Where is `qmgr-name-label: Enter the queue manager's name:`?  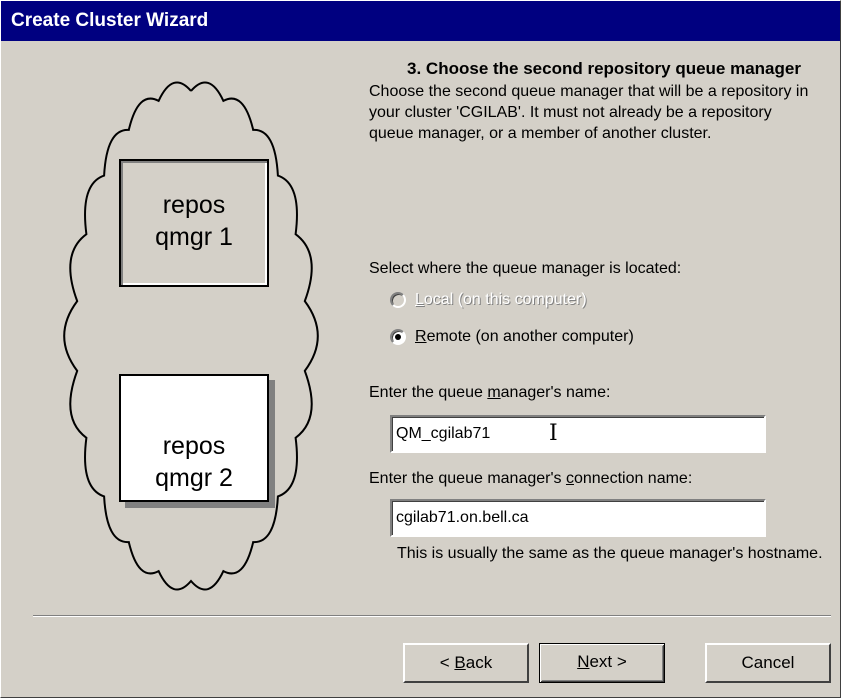 qmgr-name-label: Enter the queue manager's name: is located at coordinates (490, 392).